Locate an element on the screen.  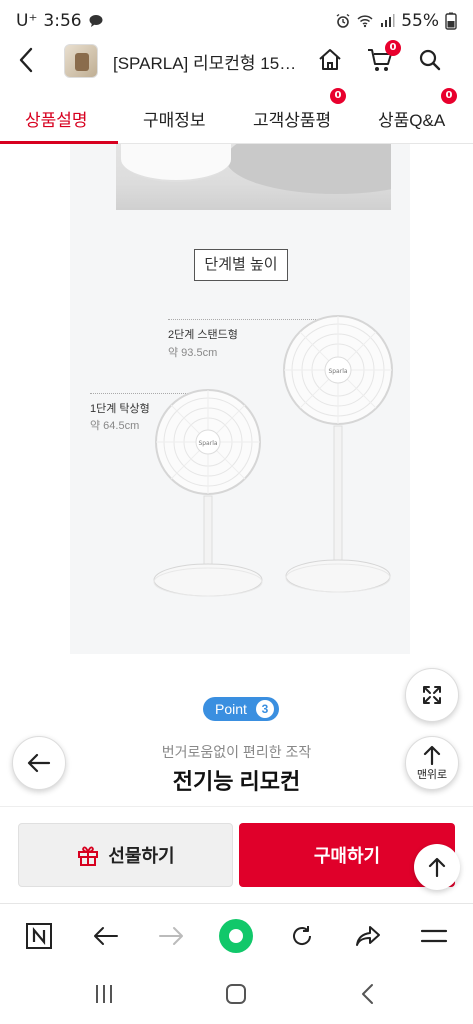
scroll-top-float-button: 맨위로 is located at coordinates (432, 763).